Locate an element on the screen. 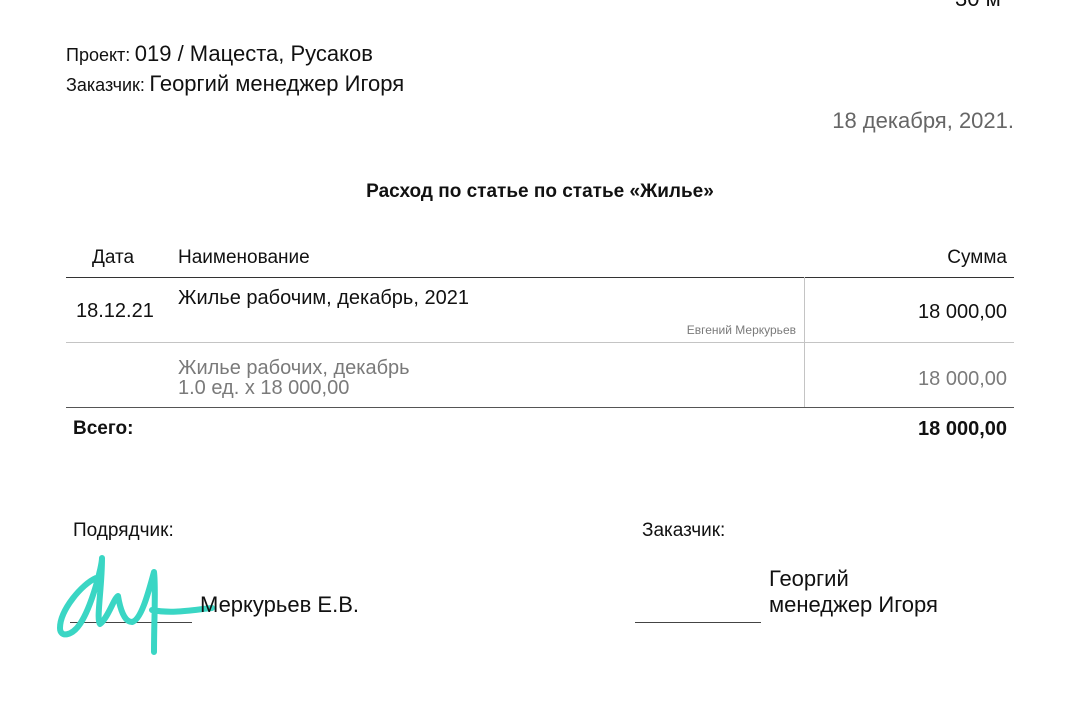 Image resolution: width=1080 pixels, height=727 pixels. document-date: 18 декабря, 2021. is located at coordinates (923, 120).